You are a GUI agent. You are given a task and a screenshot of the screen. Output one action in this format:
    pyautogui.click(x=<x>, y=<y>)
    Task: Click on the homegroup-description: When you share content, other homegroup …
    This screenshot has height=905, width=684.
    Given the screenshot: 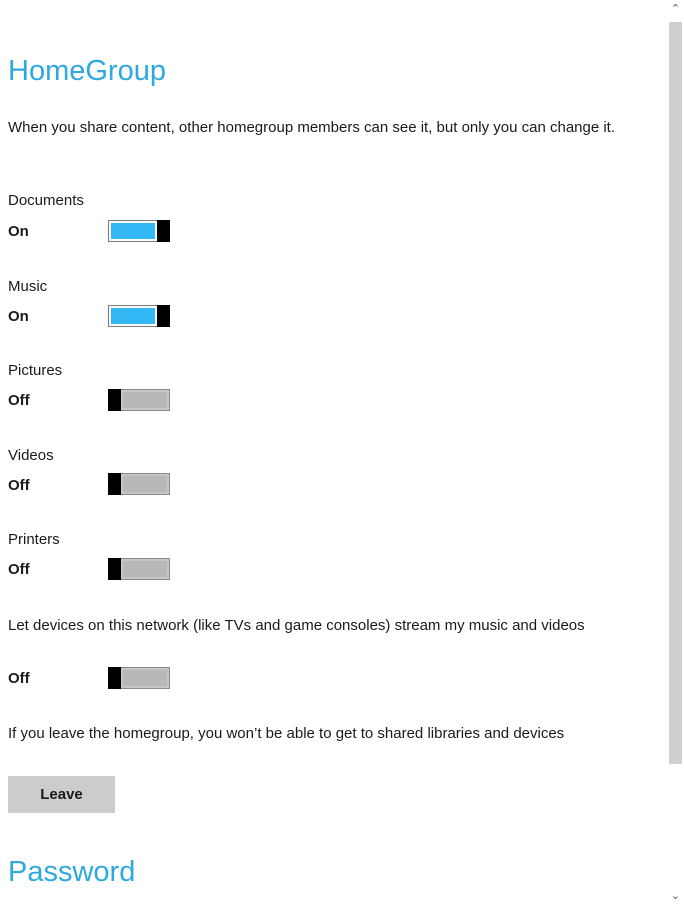 What is the action you would take?
    pyautogui.click(x=312, y=127)
    